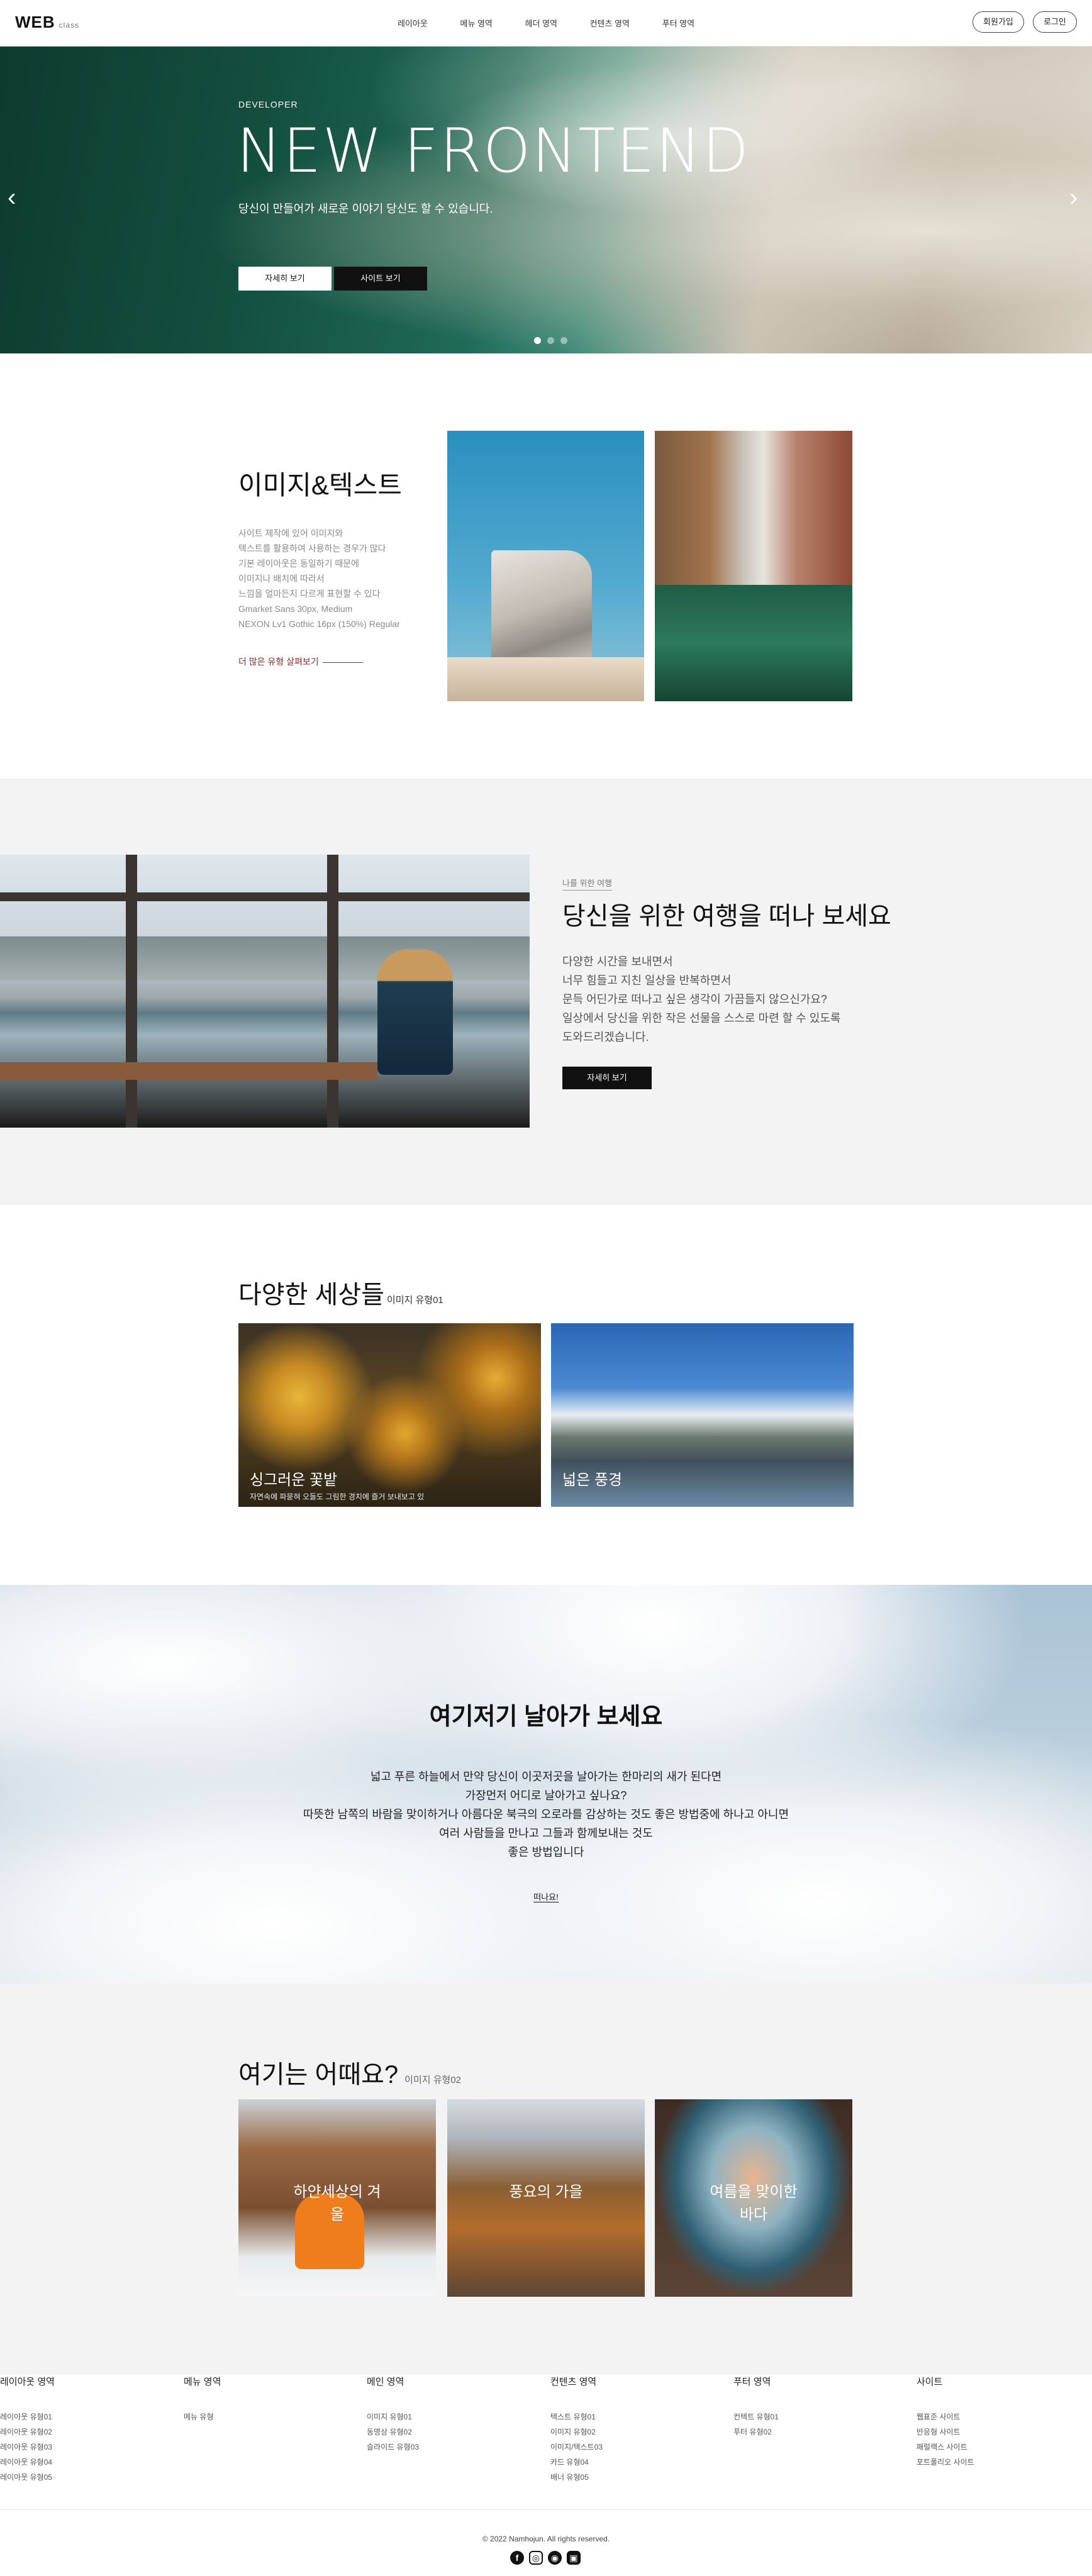 The width and height of the screenshot is (1092, 2576). I want to click on sky-title: 여기저기 날아가 보세요, so click(546, 1717).